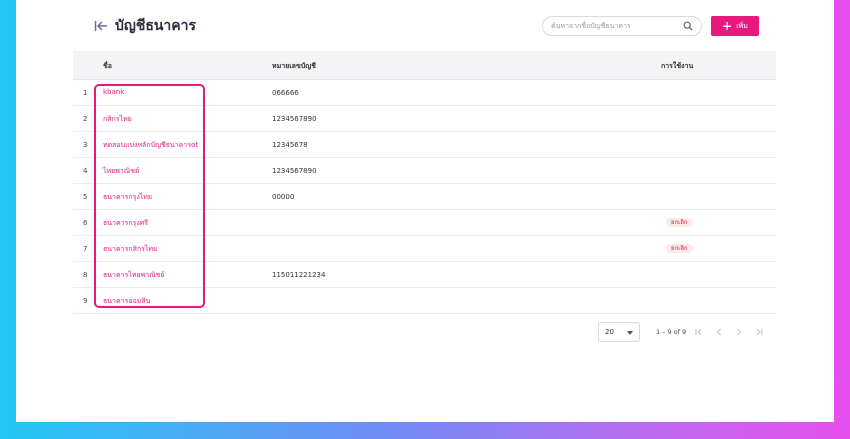  What do you see at coordinates (727, 26) in the screenshot?
I see `plus-icon: +` at bounding box center [727, 26].